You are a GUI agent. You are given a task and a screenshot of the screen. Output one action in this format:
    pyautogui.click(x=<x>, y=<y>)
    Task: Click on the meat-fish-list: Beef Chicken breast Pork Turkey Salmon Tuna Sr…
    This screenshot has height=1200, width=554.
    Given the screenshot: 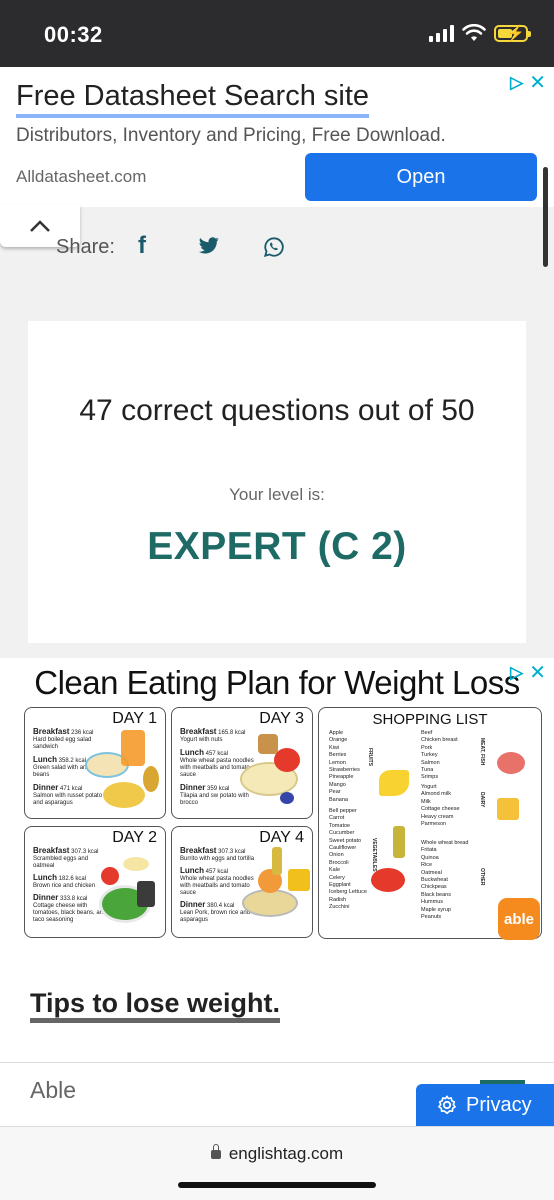 What is the action you would take?
    pyautogui.click(x=439, y=756)
    